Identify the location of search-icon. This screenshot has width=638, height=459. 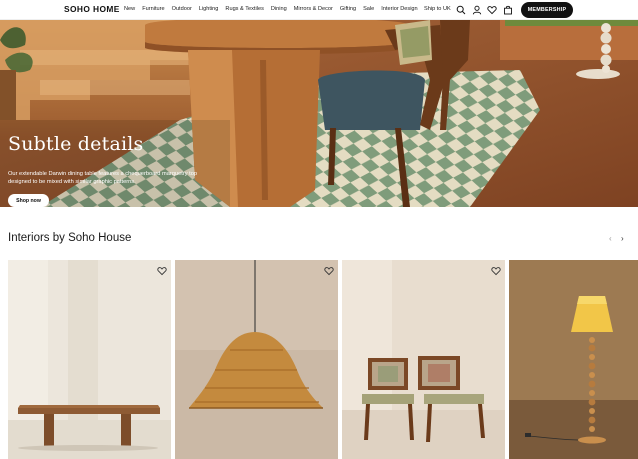
(461, 10).